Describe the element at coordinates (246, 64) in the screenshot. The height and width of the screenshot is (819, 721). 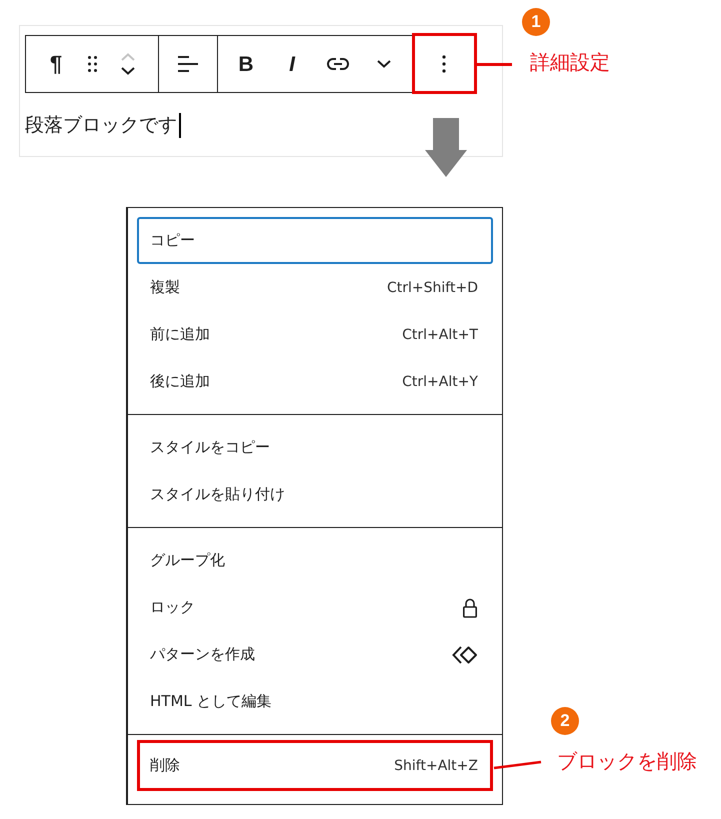
I see `bold-button: B` at that location.